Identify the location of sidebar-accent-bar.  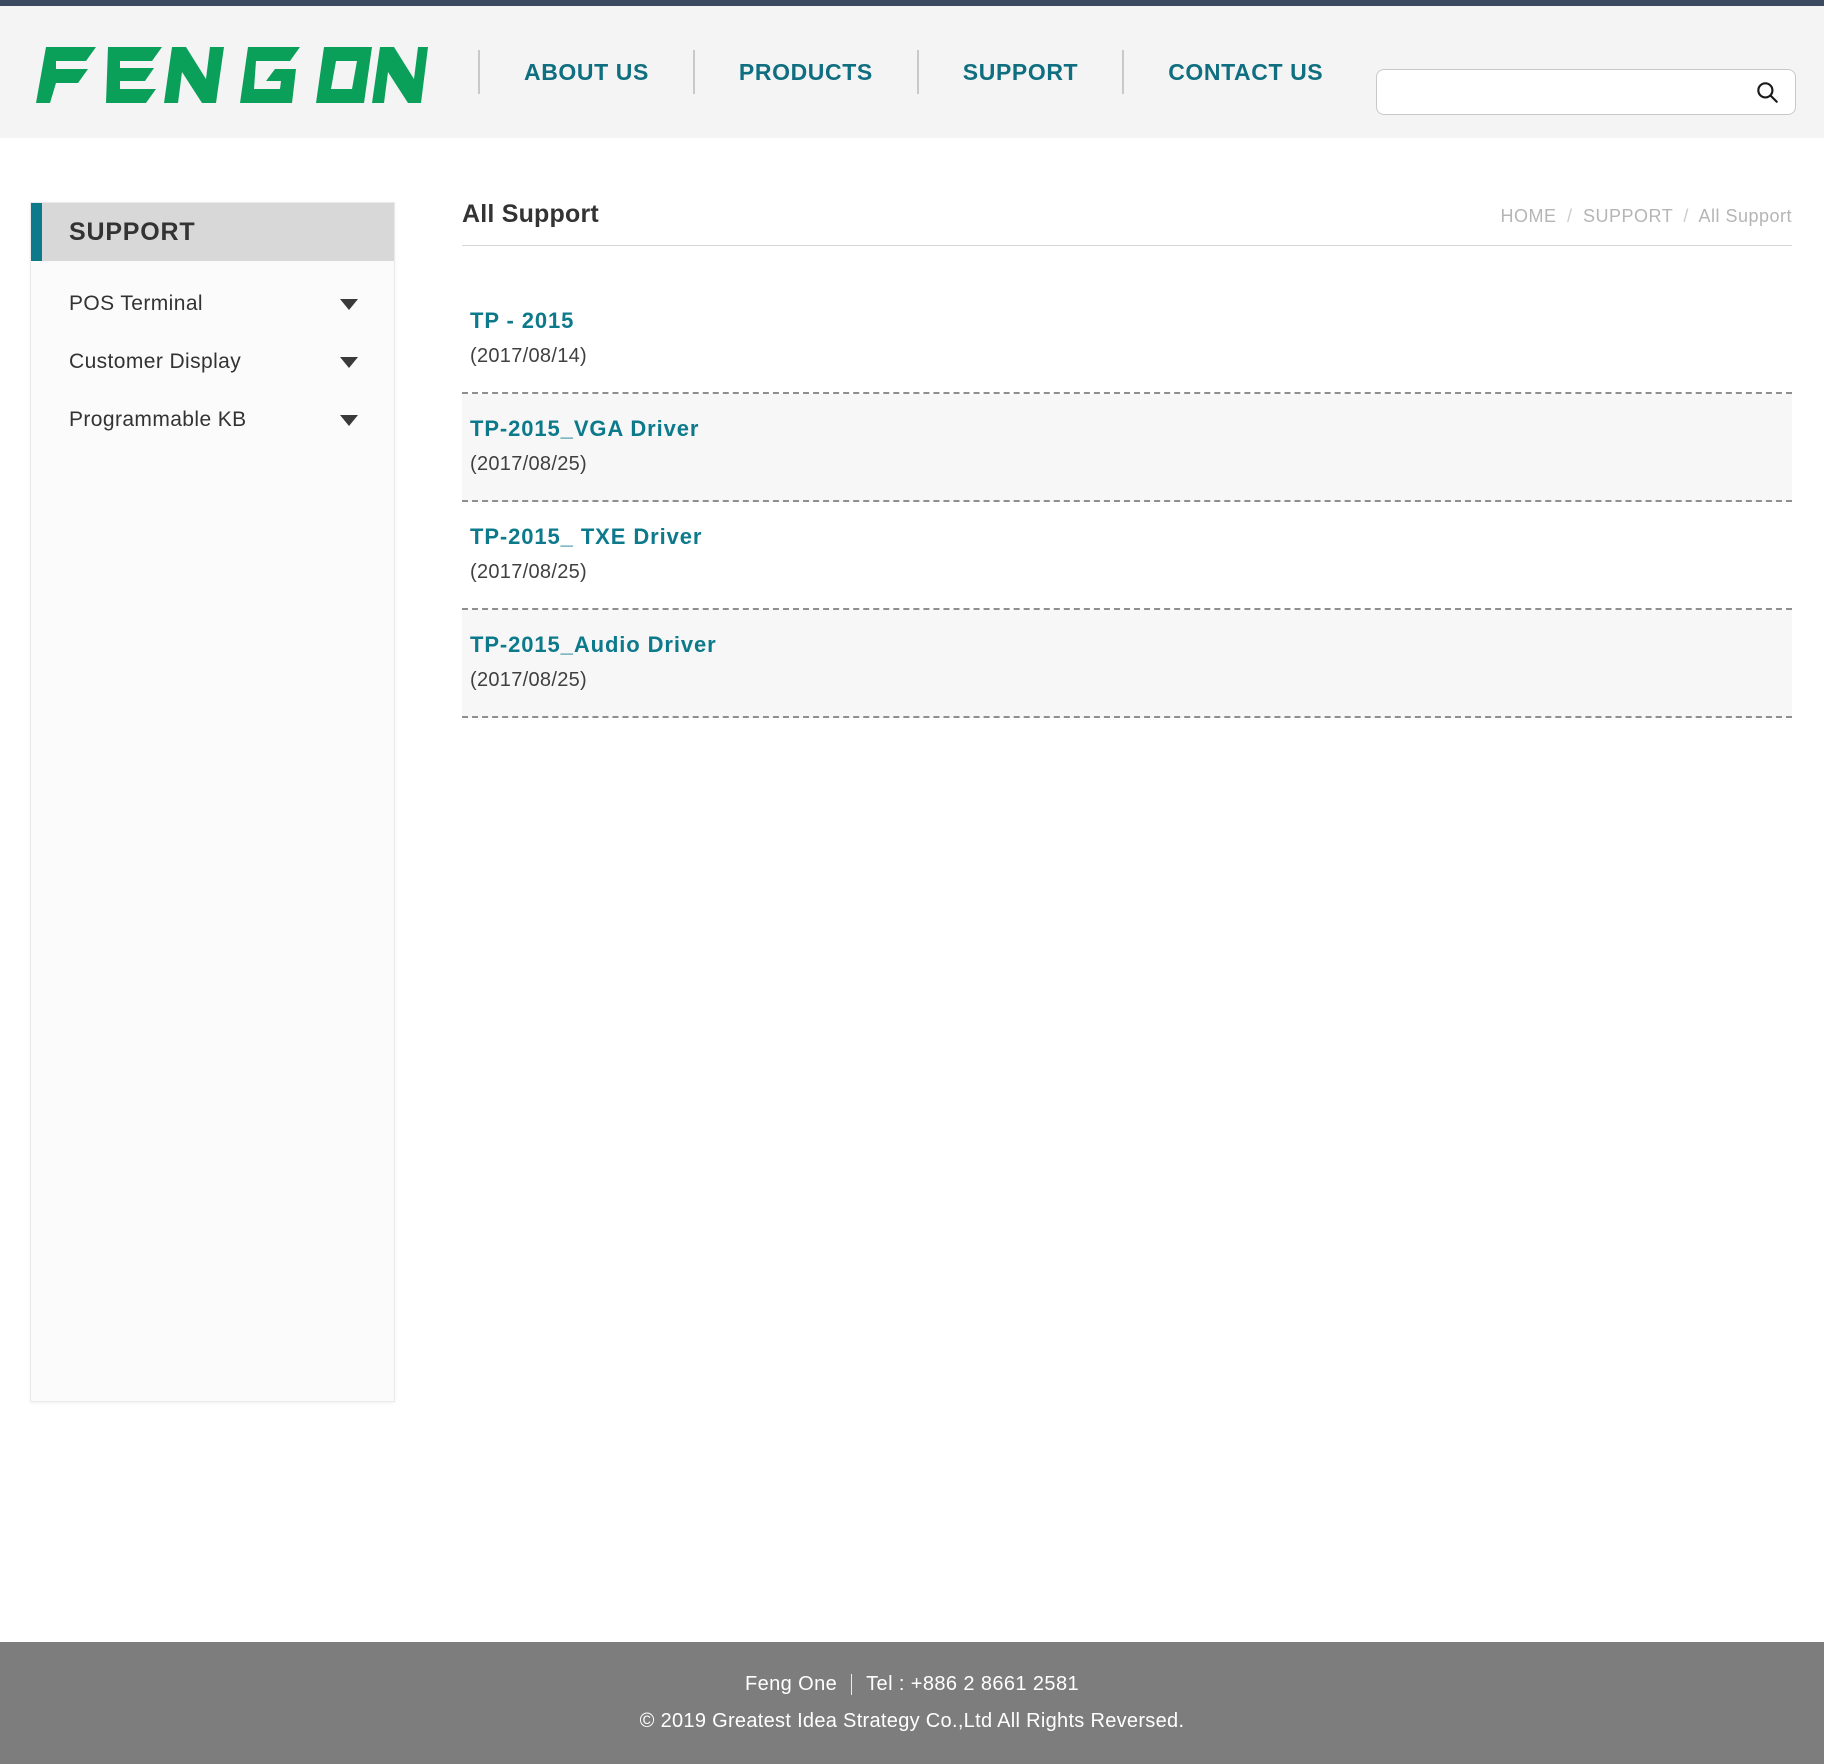
(36, 232).